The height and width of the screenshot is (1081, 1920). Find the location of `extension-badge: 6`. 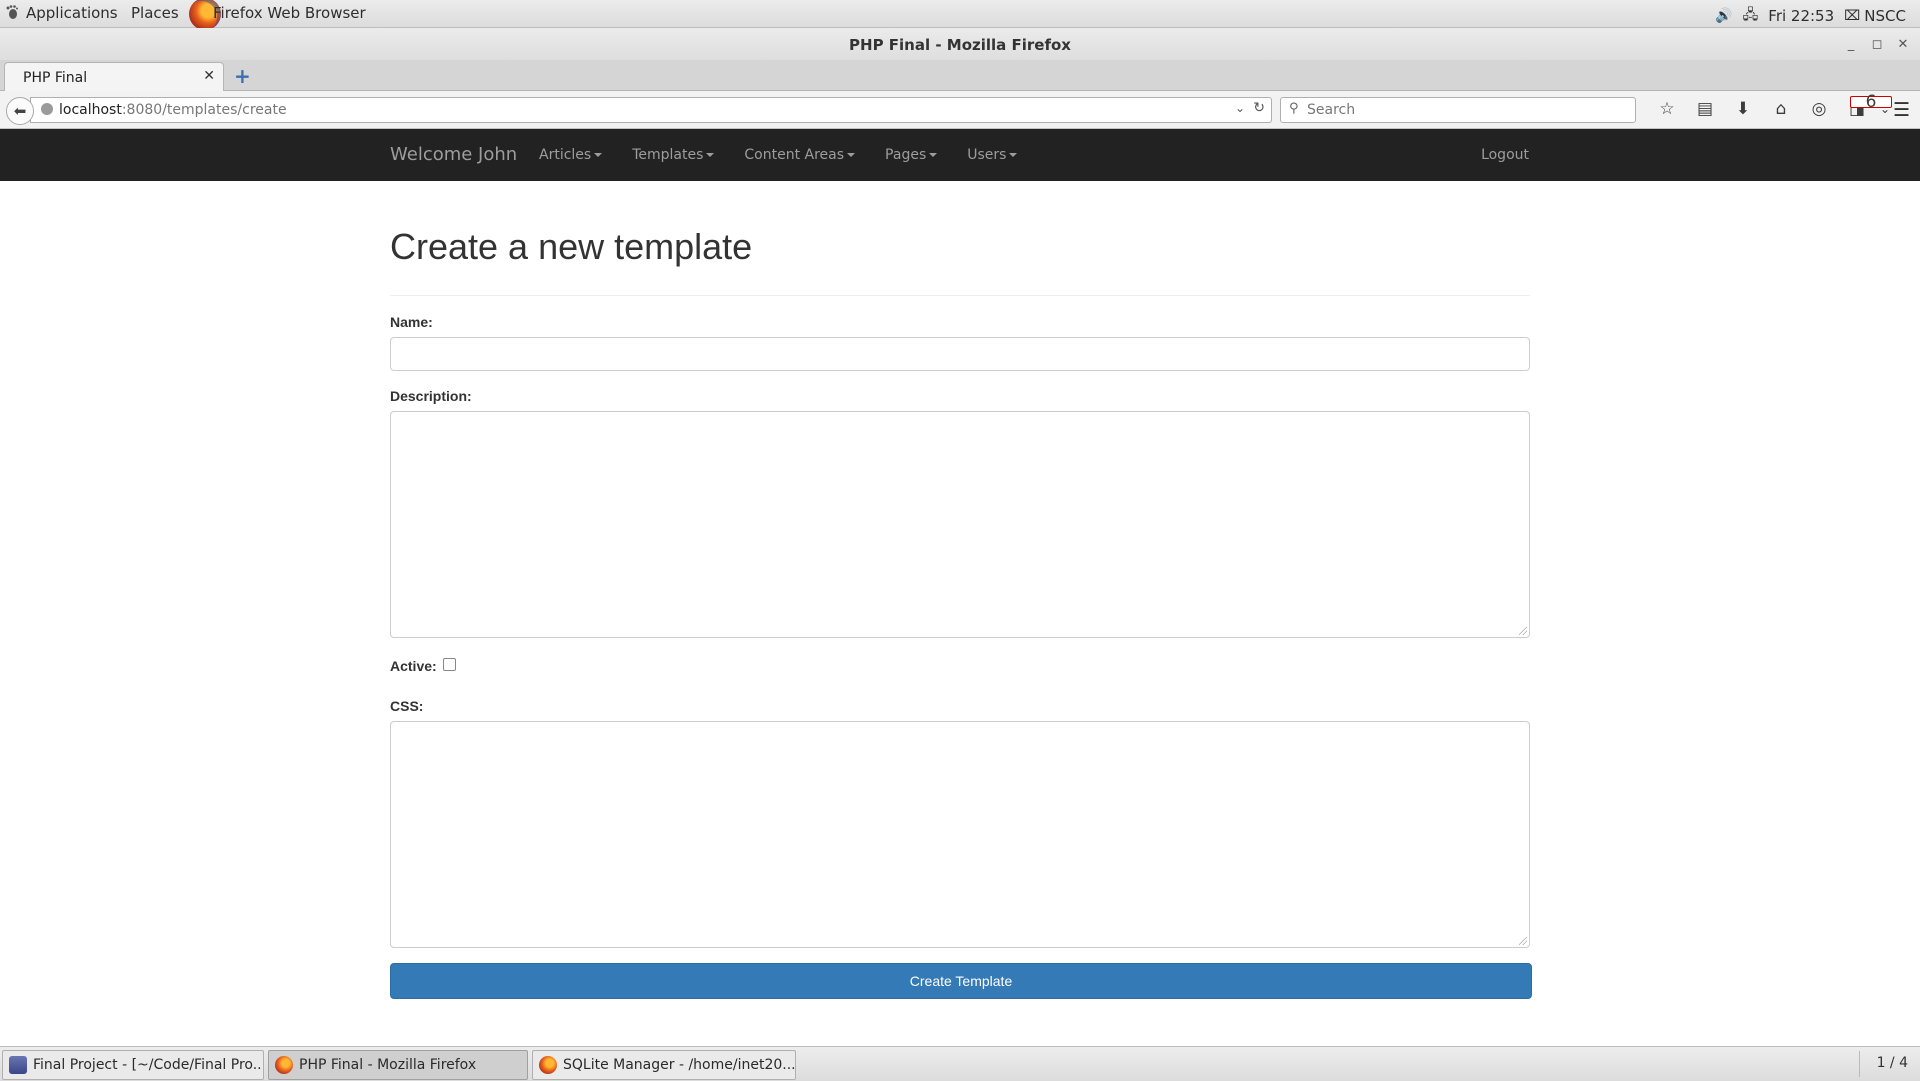

extension-badge: 6 is located at coordinates (1871, 102).